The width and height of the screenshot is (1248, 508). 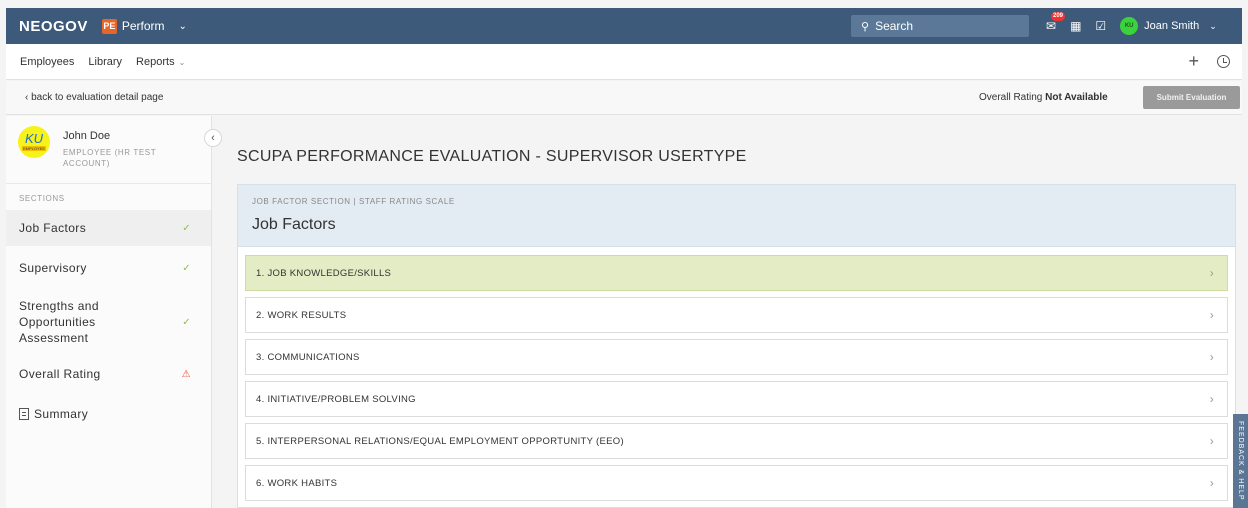 What do you see at coordinates (1056, 22) in the screenshot?
I see `notifications-icon: ✉ 209` at bounding box center [1056, 22].